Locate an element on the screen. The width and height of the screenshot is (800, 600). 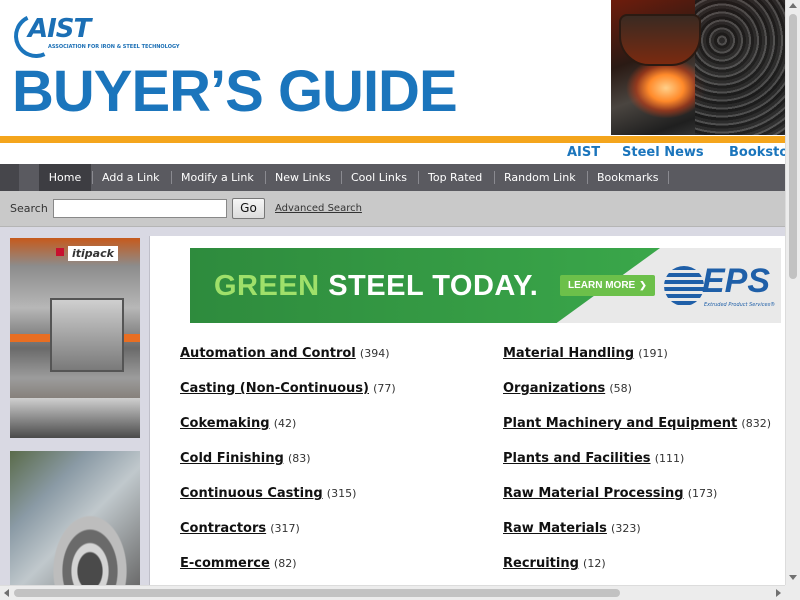
logo-text: AIST is located at coordinates (59, 29).